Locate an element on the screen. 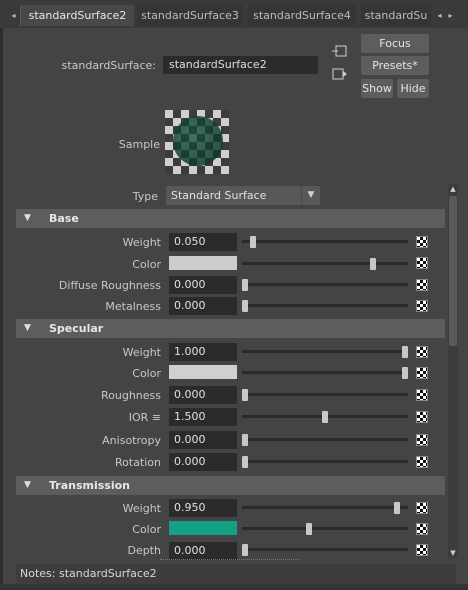 Image resolution: width=468 pixels, height=590 pixels. resize-divider is located at coordinates (230, 560).